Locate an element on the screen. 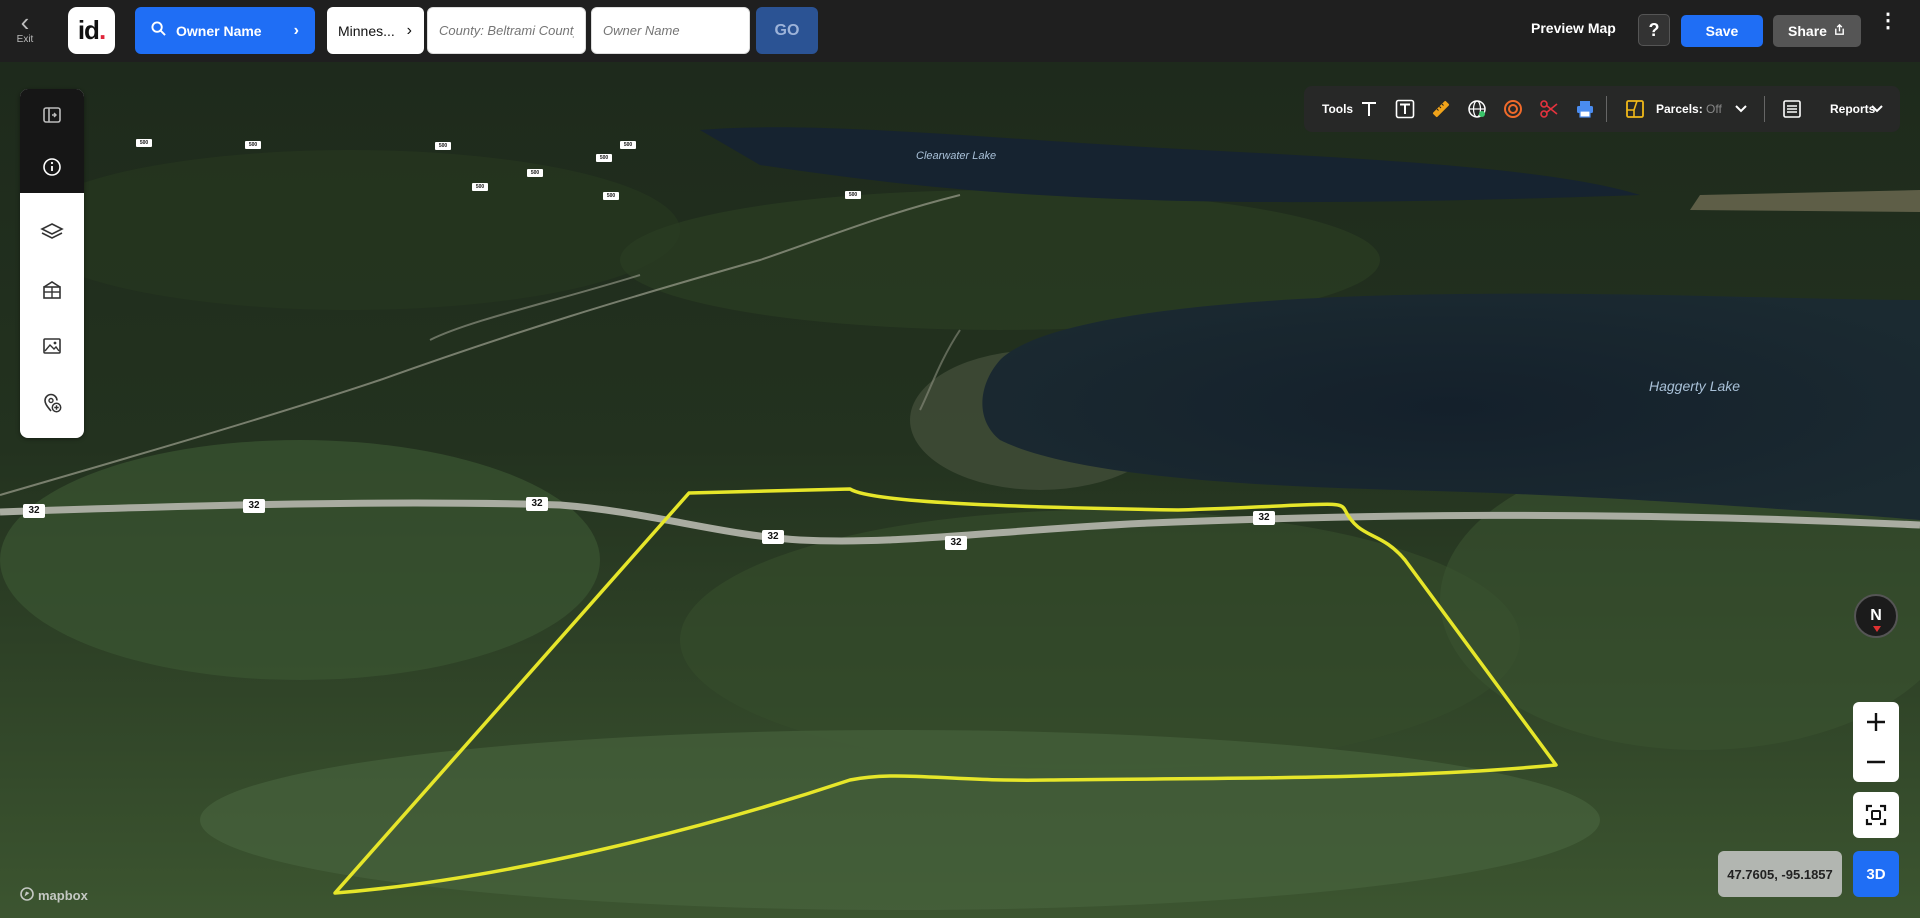 The image size is (1920, 918). owner-name-input is located at coordinates (670, 30).